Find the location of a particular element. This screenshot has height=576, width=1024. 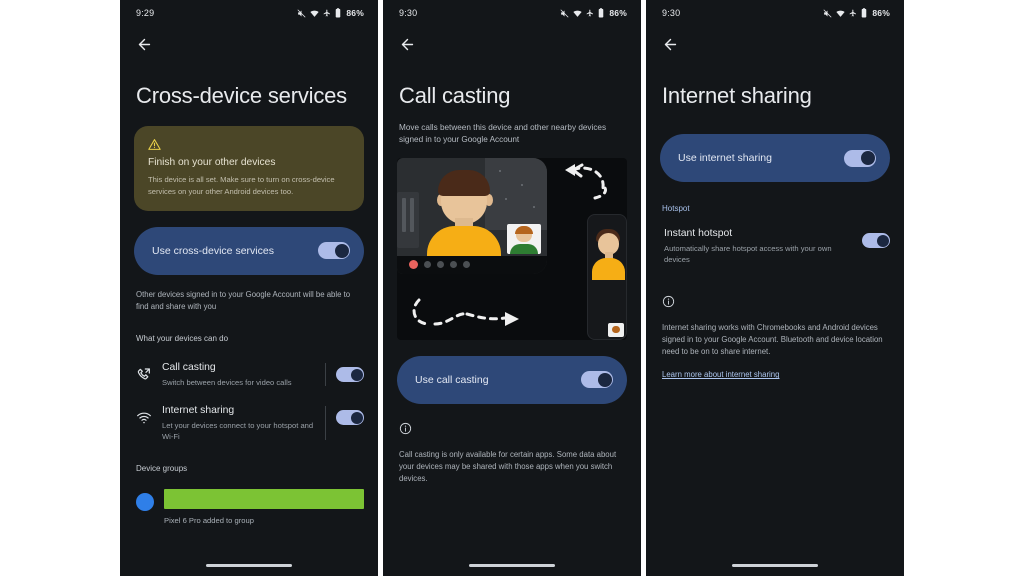

use-cross-device-services-toggle-card: Use cross-device services is located at coordinates (249, 250).